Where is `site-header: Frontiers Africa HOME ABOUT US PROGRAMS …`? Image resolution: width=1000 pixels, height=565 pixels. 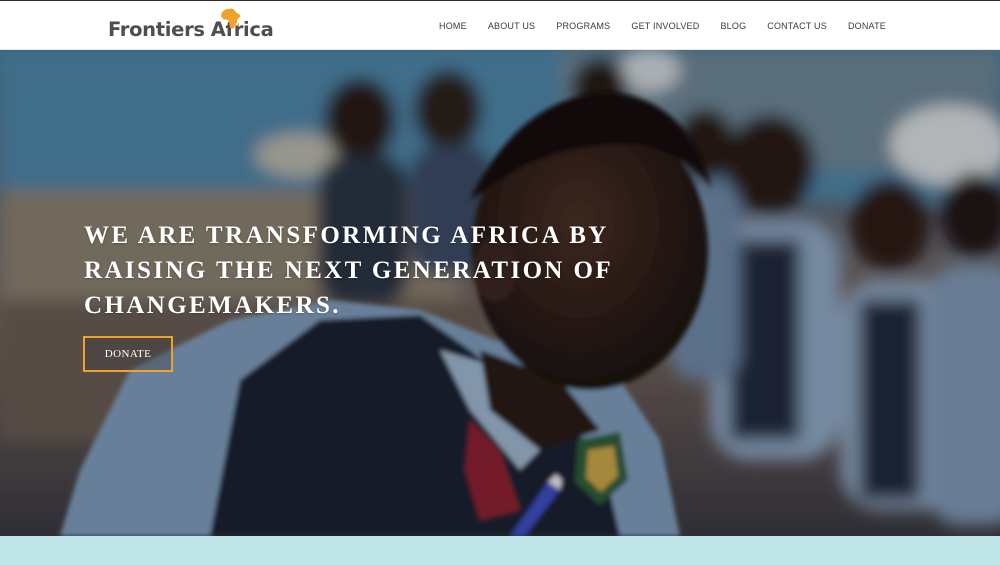 site-header: Frontiers Africa HOME ABOUT US PROGRAMS … is located at coordinates (500, 25).